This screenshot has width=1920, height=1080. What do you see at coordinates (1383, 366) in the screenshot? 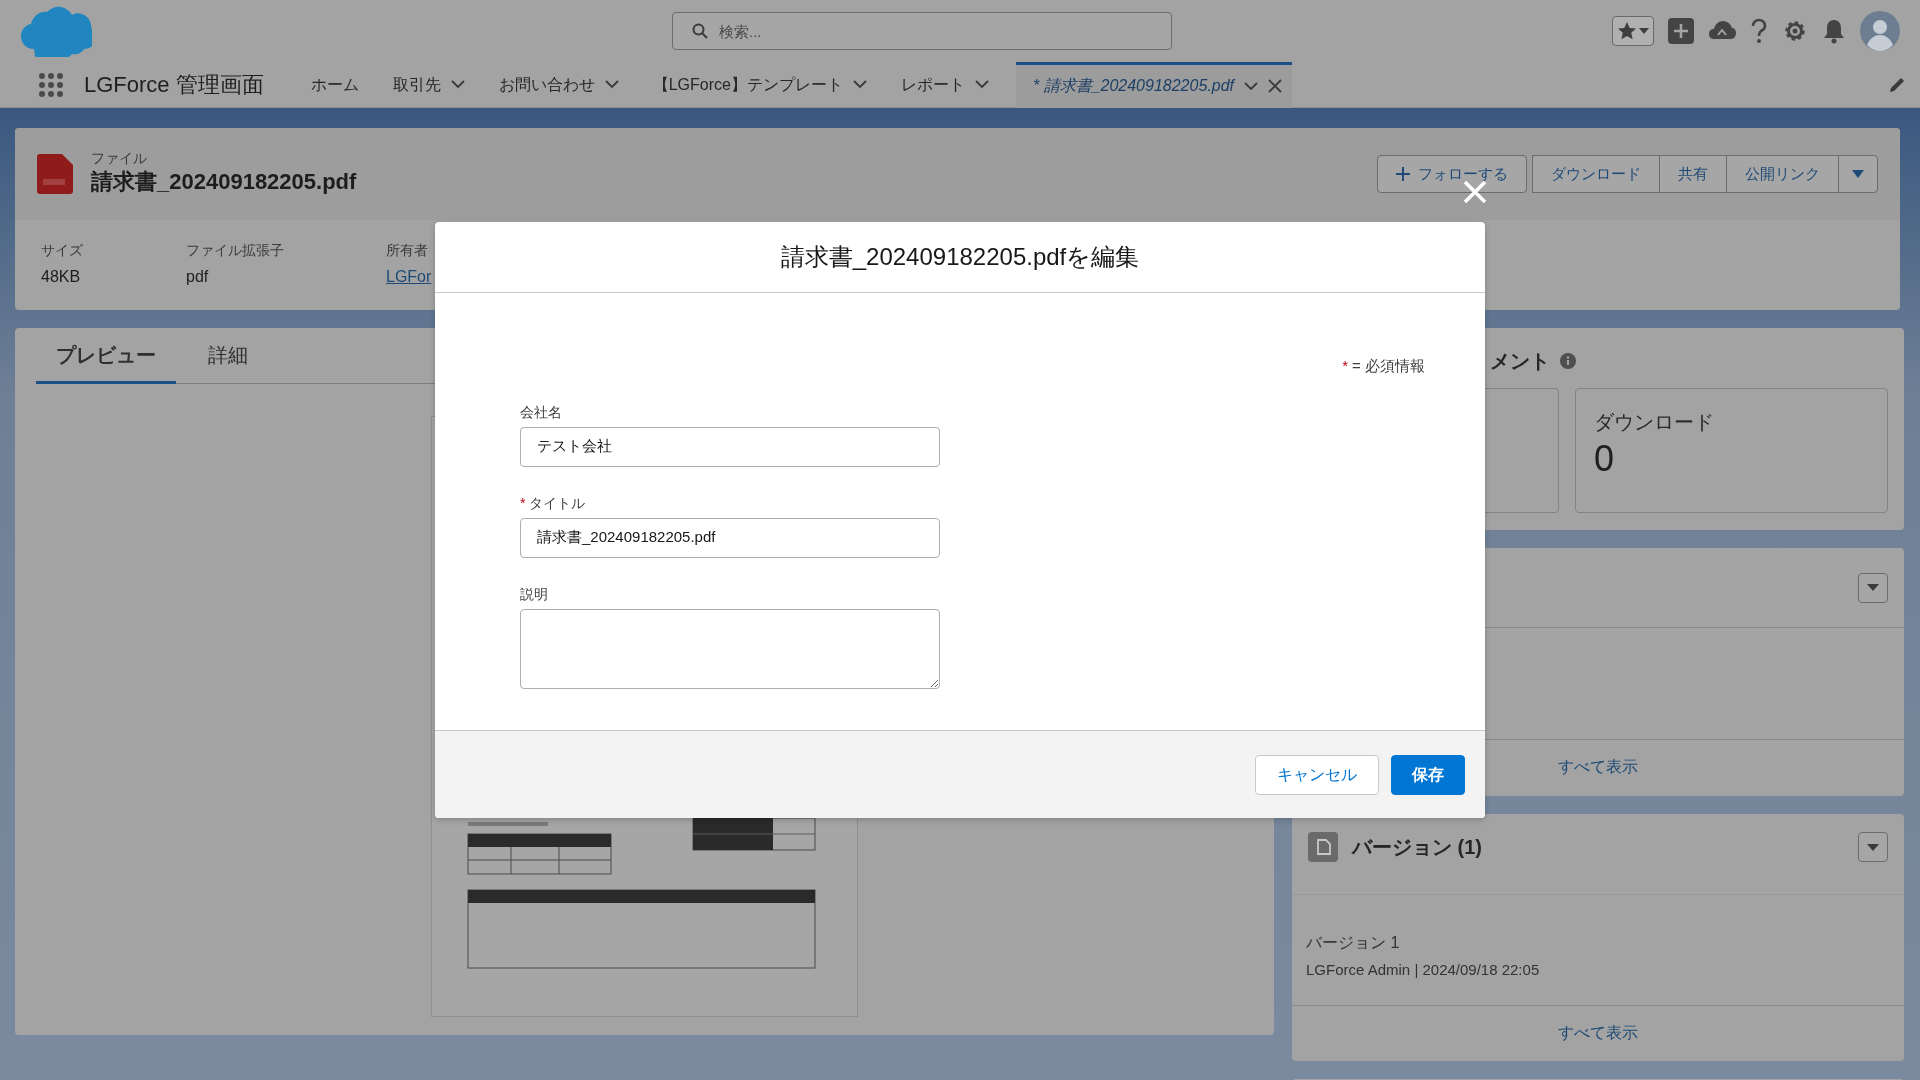
I see `required-legend: * = 必須情報` at bounding box center [1383, 366].